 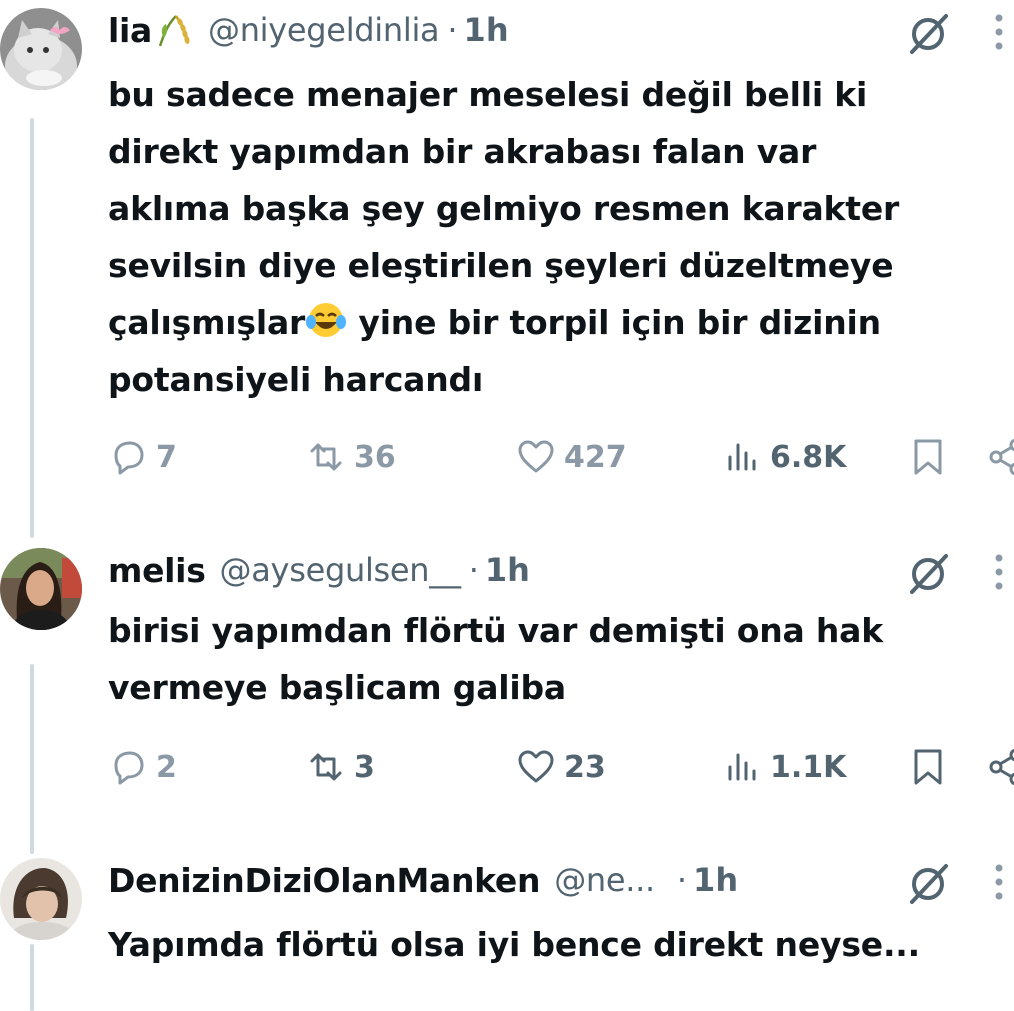 I want to click on views-button: 6.8K, so click(x=784, y=457).